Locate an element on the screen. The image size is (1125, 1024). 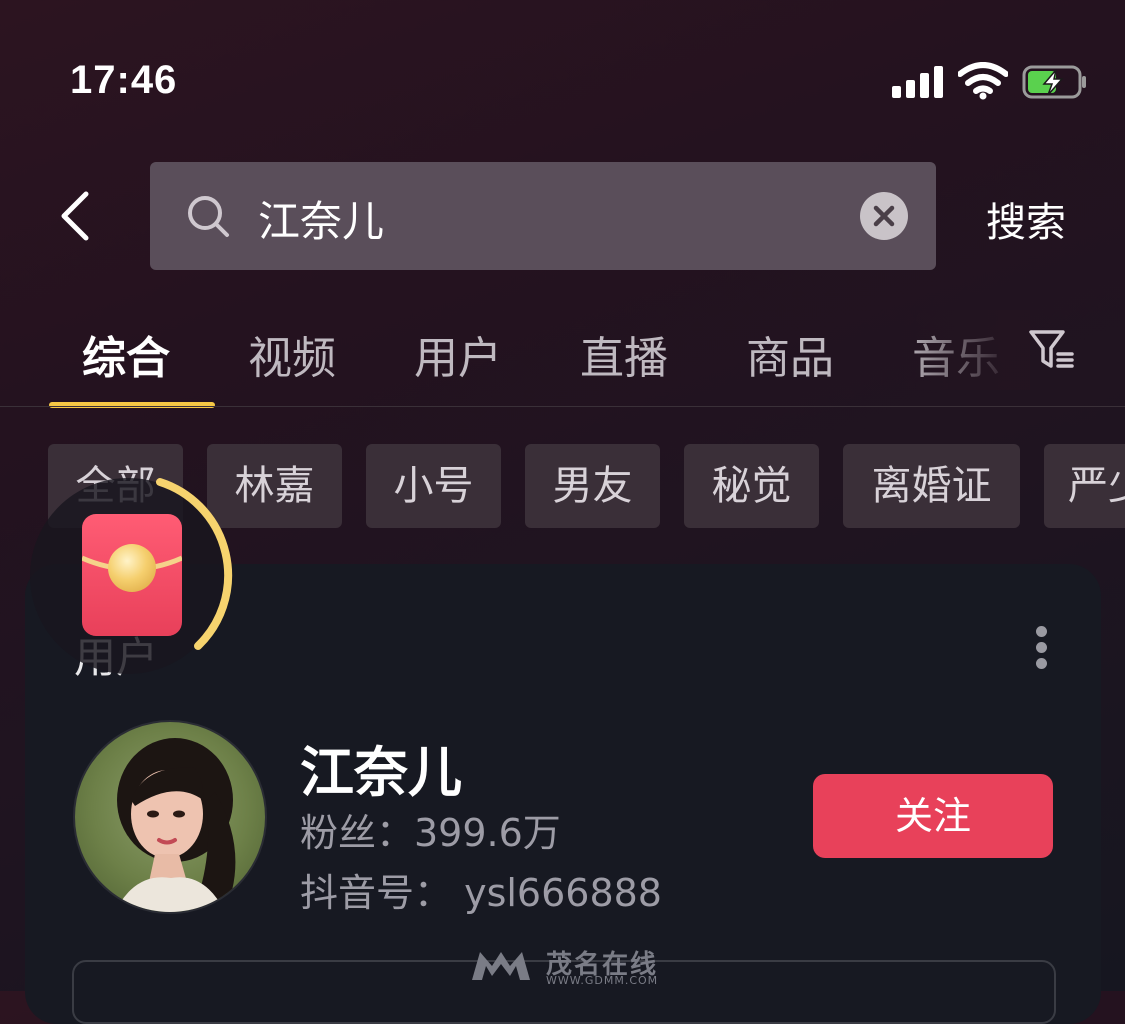
battery-charging-icon is located at coordinates (1054, 82).